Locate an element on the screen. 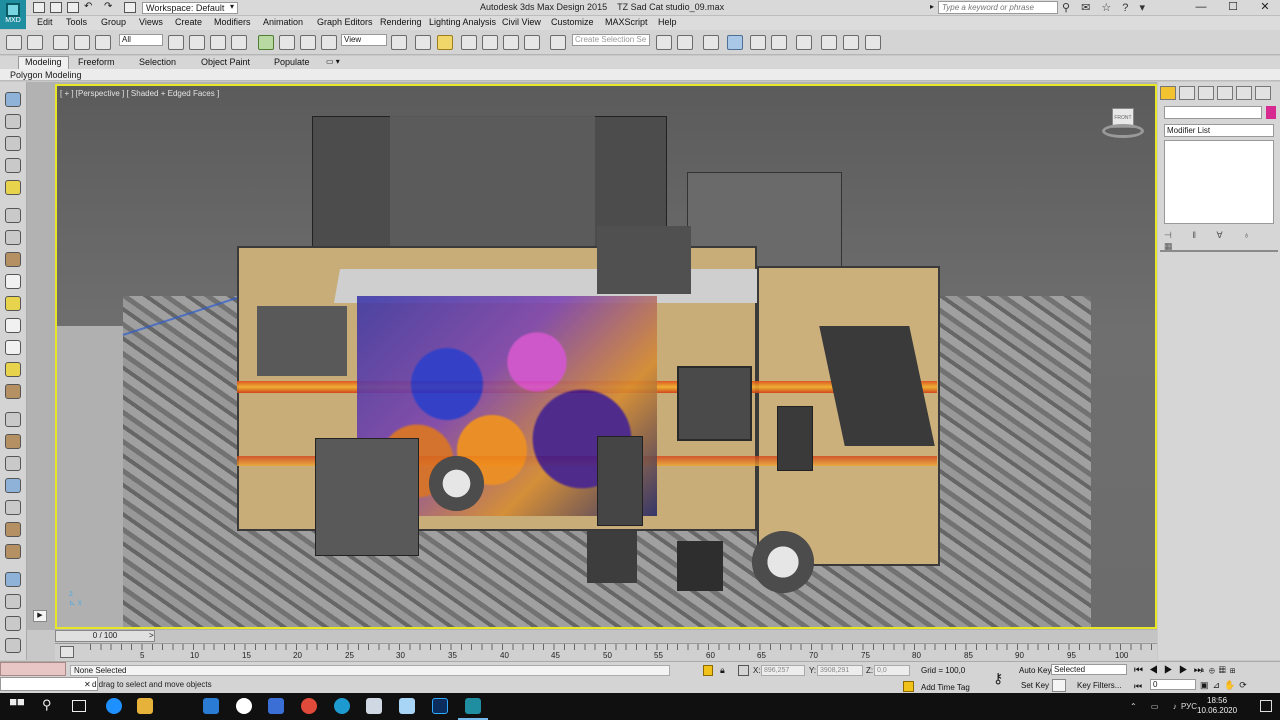 The height and width of the screenshot is (720, 1280). undo-icon: ↶ is located at coordinates (88, 6).